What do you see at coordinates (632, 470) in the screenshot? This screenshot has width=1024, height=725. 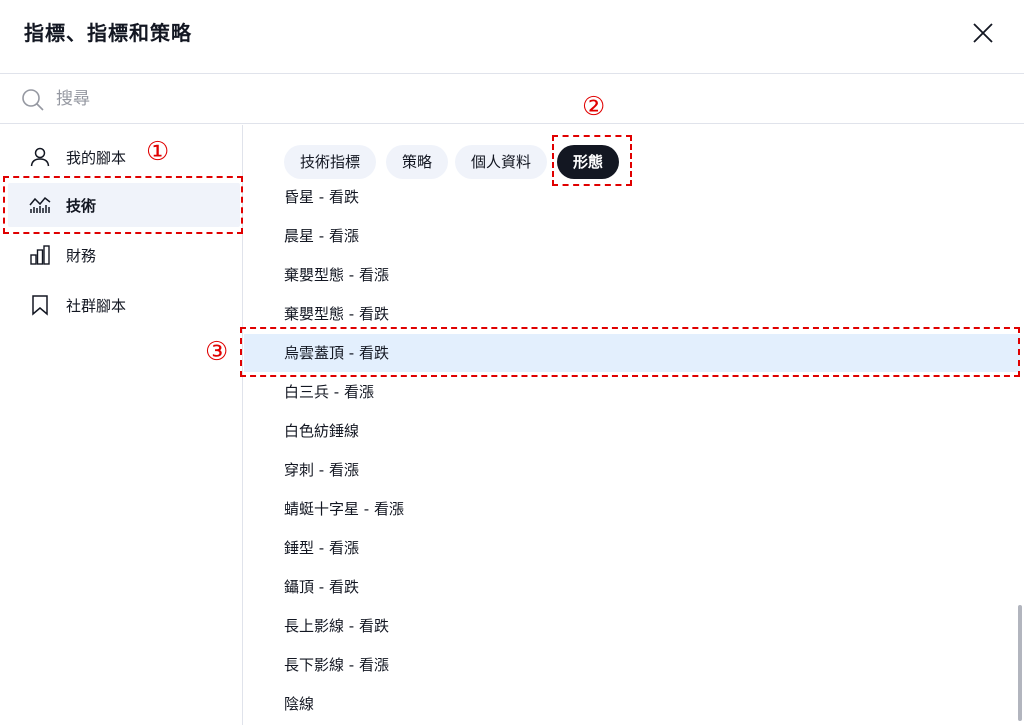 I see `list-item: 穿刺 - 看漲` at bounding box center [632, 470].